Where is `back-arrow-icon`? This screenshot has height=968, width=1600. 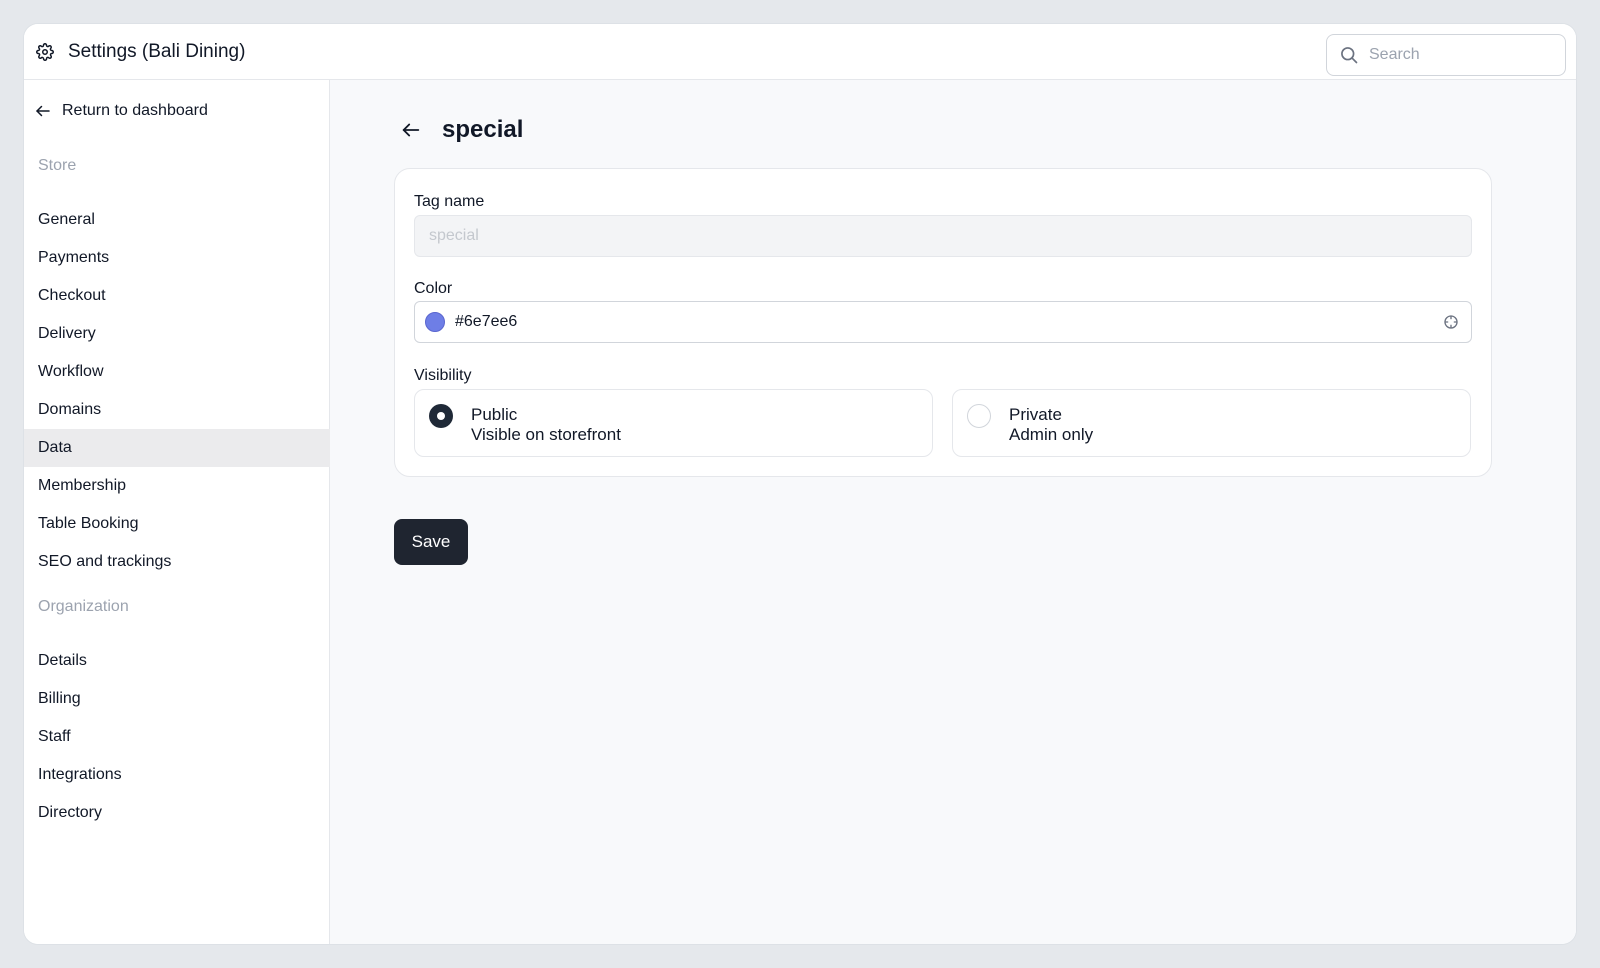 back-arrow-icon is located at coordinates (411, 130).